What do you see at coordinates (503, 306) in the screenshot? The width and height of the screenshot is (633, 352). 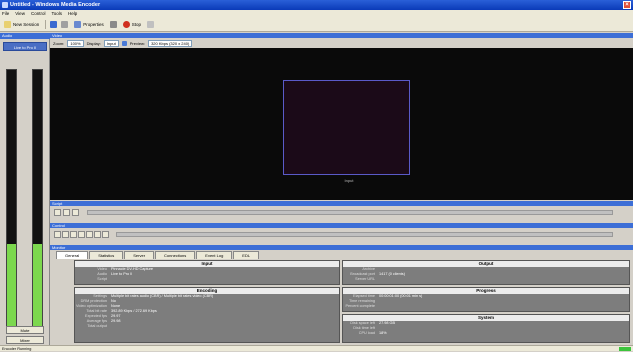 I see `progress-row-value` at bounding box center [503, 306].